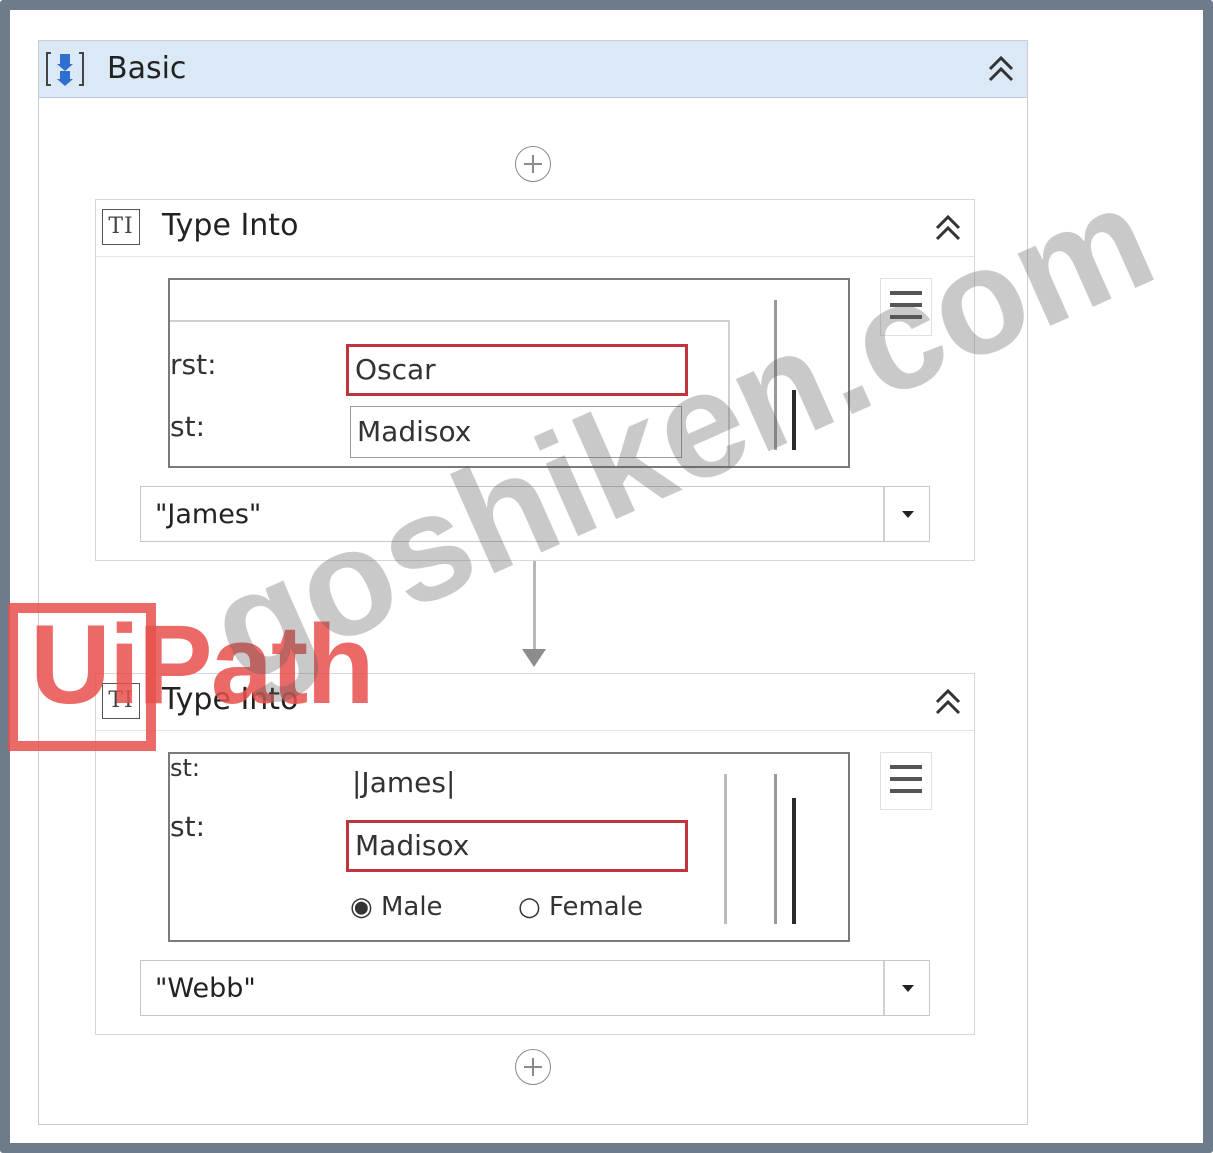  I want to click on text-input-value: "Webb", so click(205, 988).